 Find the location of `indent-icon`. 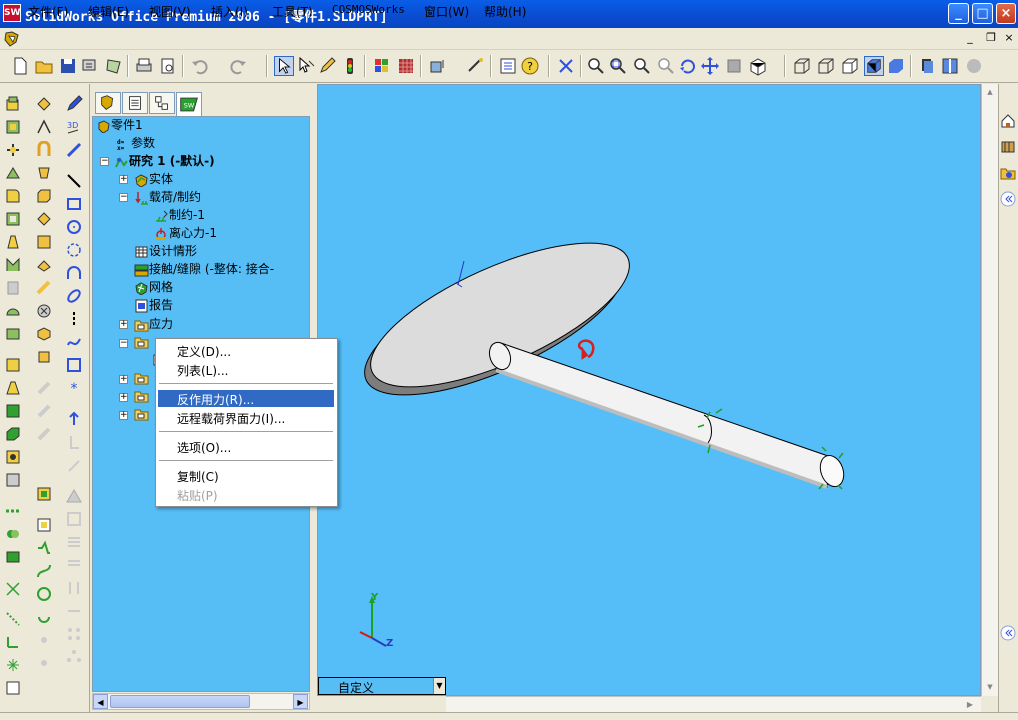

indent-icon is located at coordinates (44, 265).